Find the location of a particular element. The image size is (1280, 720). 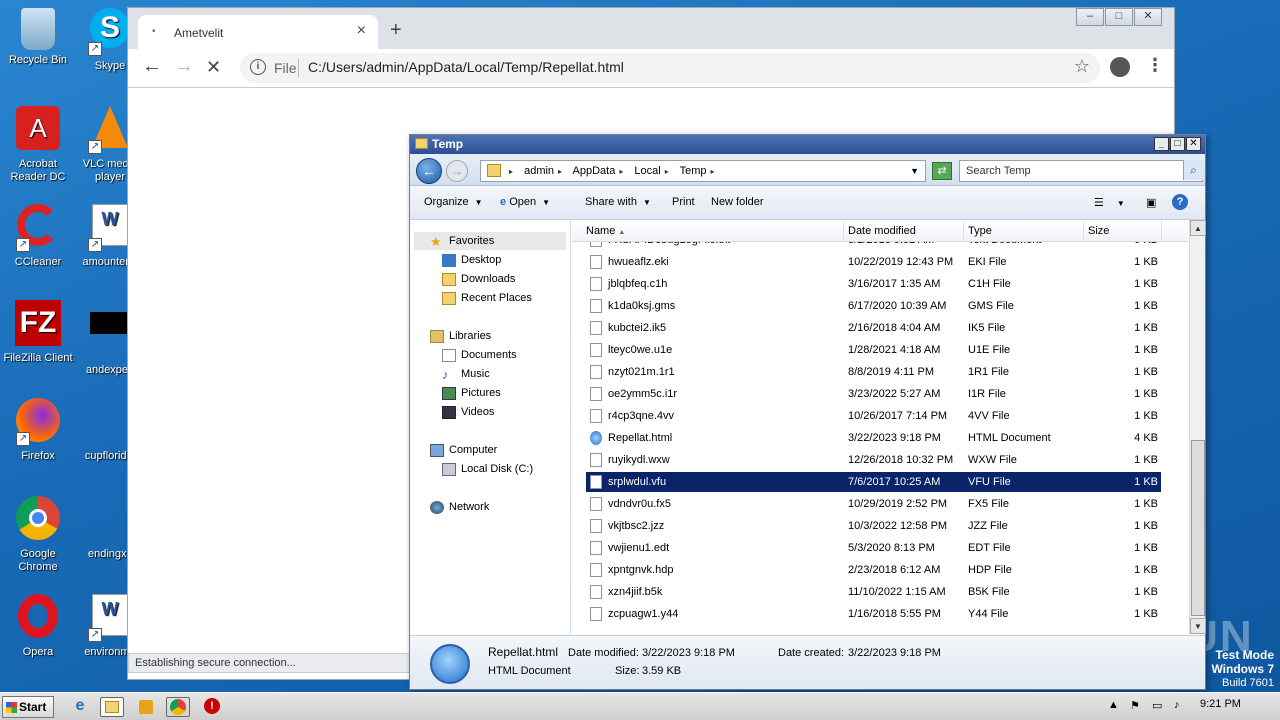

desktop-icon-firefox: ↗ Firefox is located at coordinates (38, 430).